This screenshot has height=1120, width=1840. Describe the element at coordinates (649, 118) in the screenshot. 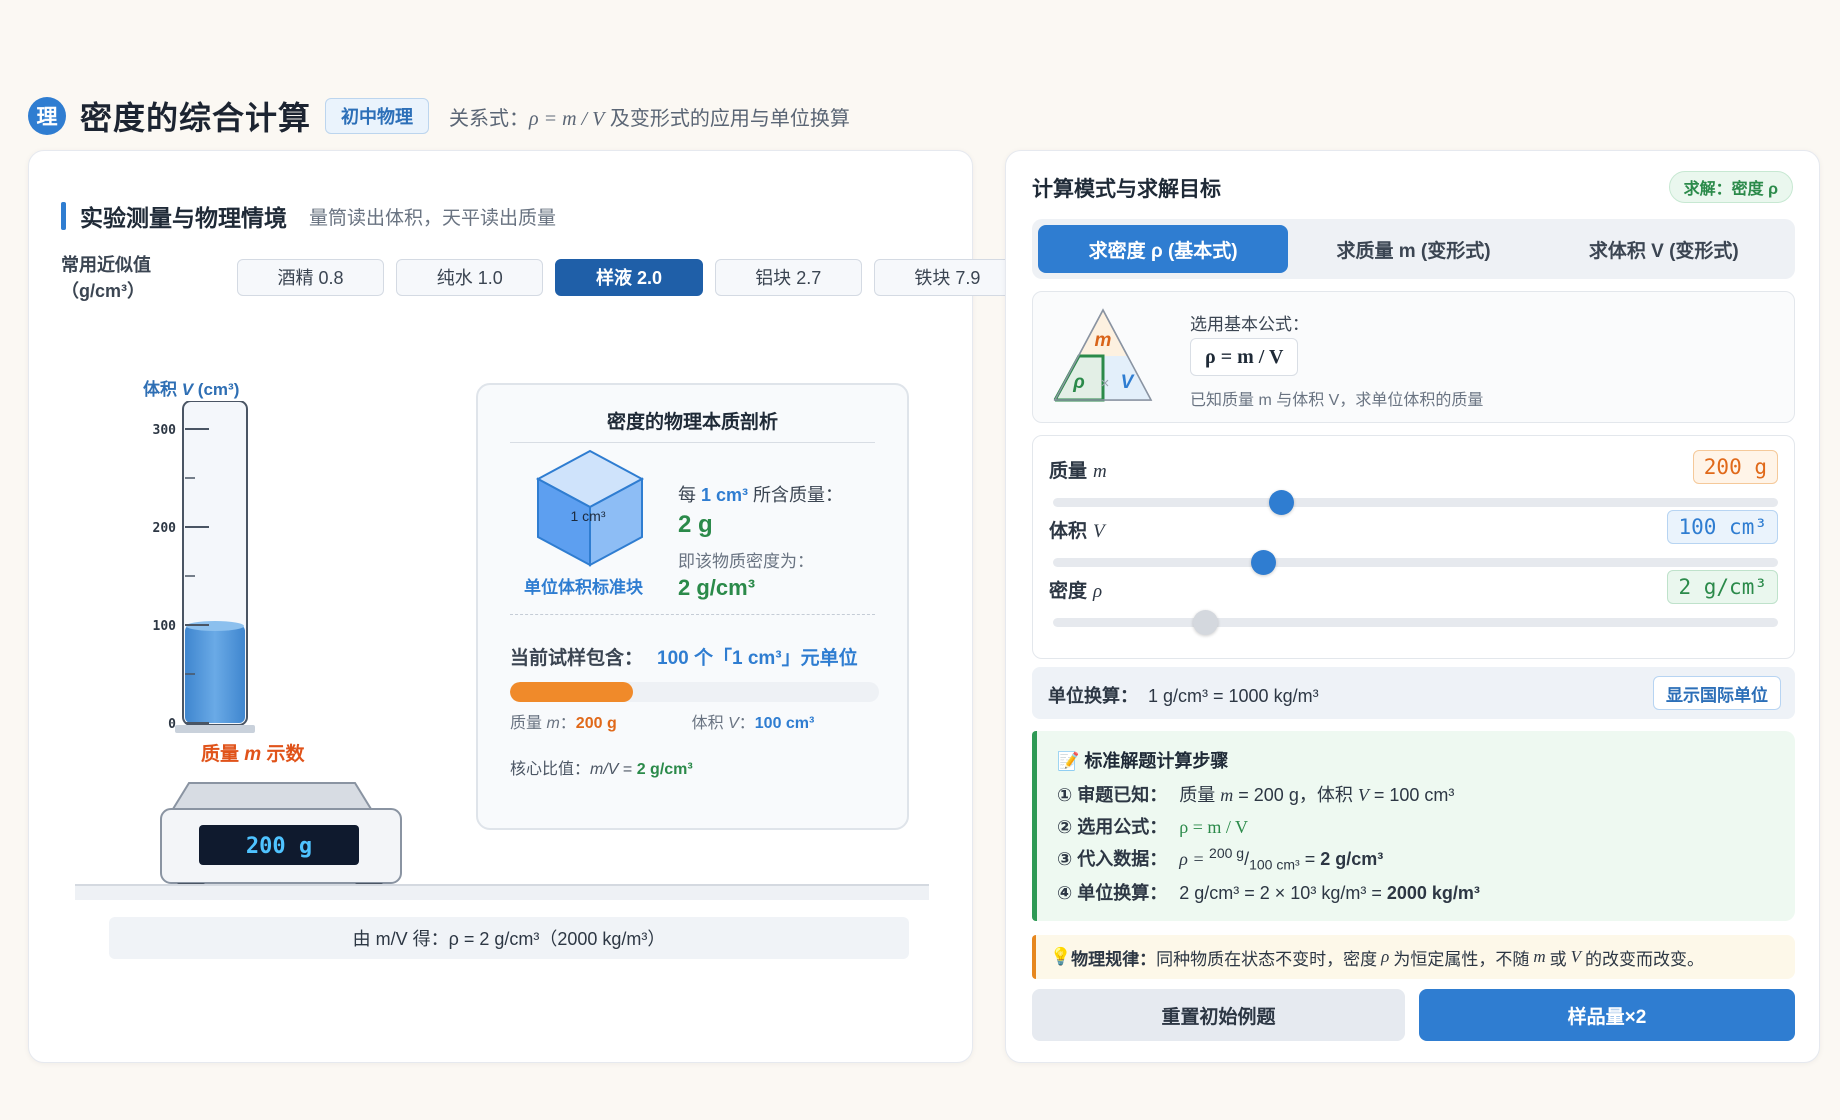

I see `page-subtitle: 关系式：ρ = m / V 及变形式的应用与单位换算` at that location.